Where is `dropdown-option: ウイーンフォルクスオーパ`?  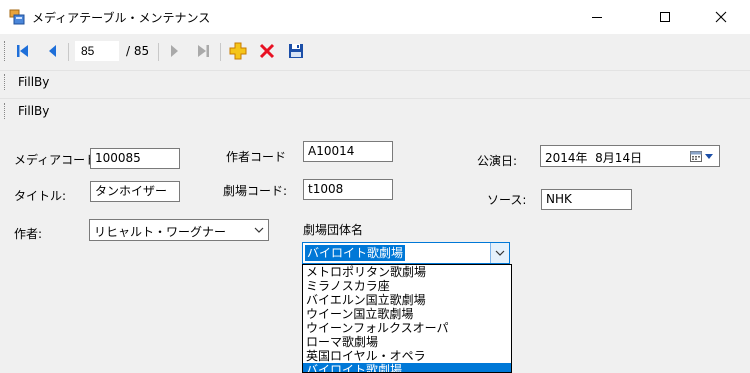 dropdown-option: ウイーンフォルクスオーパ is located at coordinates (407, 328).